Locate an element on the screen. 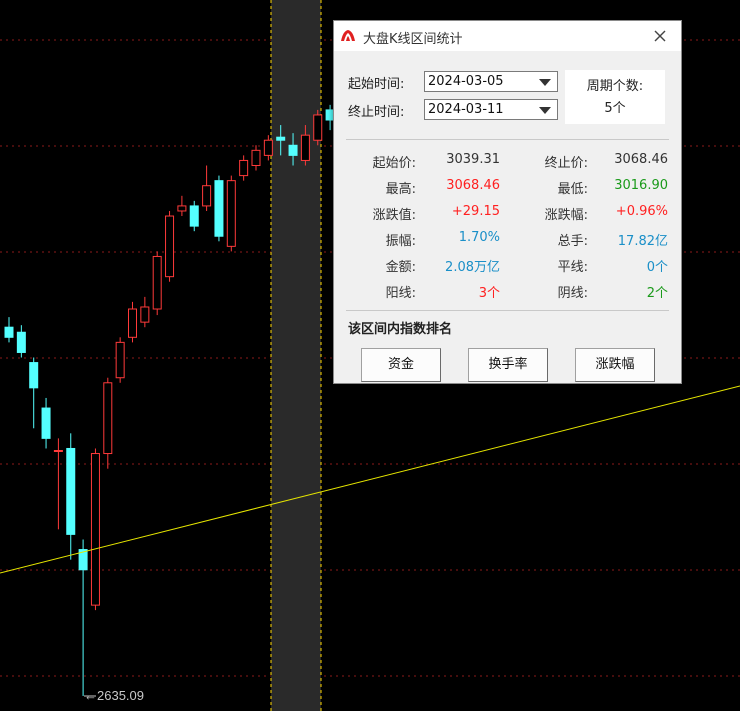 The image size is (740, 711). volume-label: 总手: is located at coordinates (572, 241).